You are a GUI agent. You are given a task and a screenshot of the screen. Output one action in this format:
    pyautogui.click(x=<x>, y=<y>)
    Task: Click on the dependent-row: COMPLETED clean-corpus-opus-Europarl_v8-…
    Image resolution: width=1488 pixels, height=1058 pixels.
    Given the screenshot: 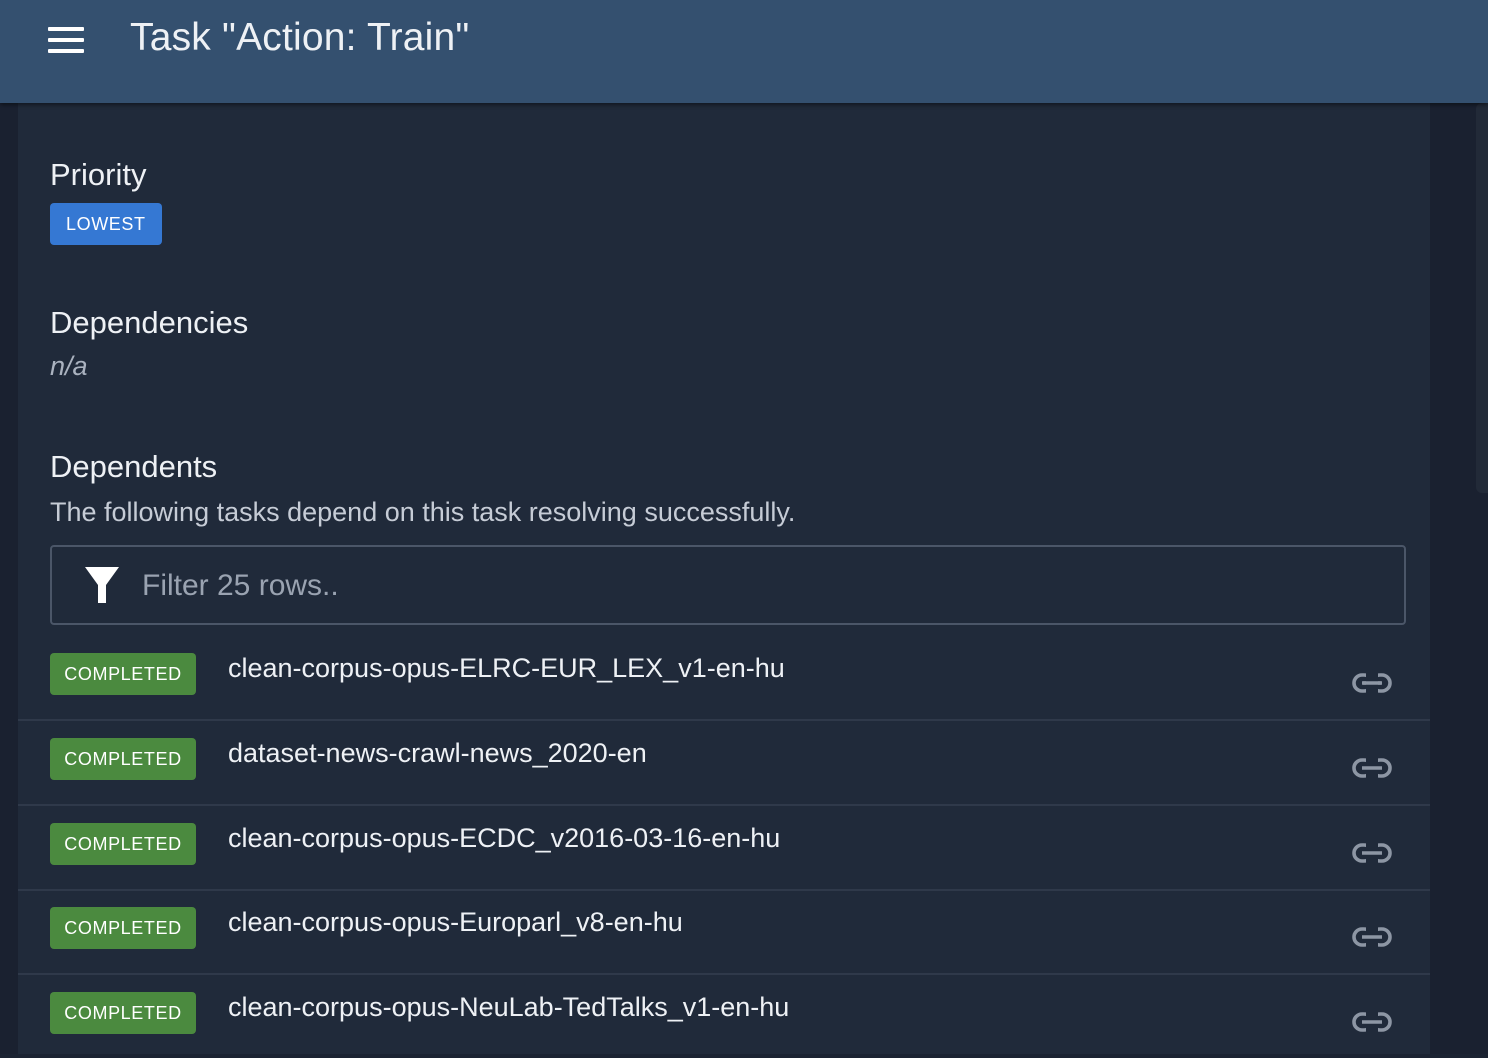 What is the action you would take?
    pyautogui.click(x=724, y=932)
    